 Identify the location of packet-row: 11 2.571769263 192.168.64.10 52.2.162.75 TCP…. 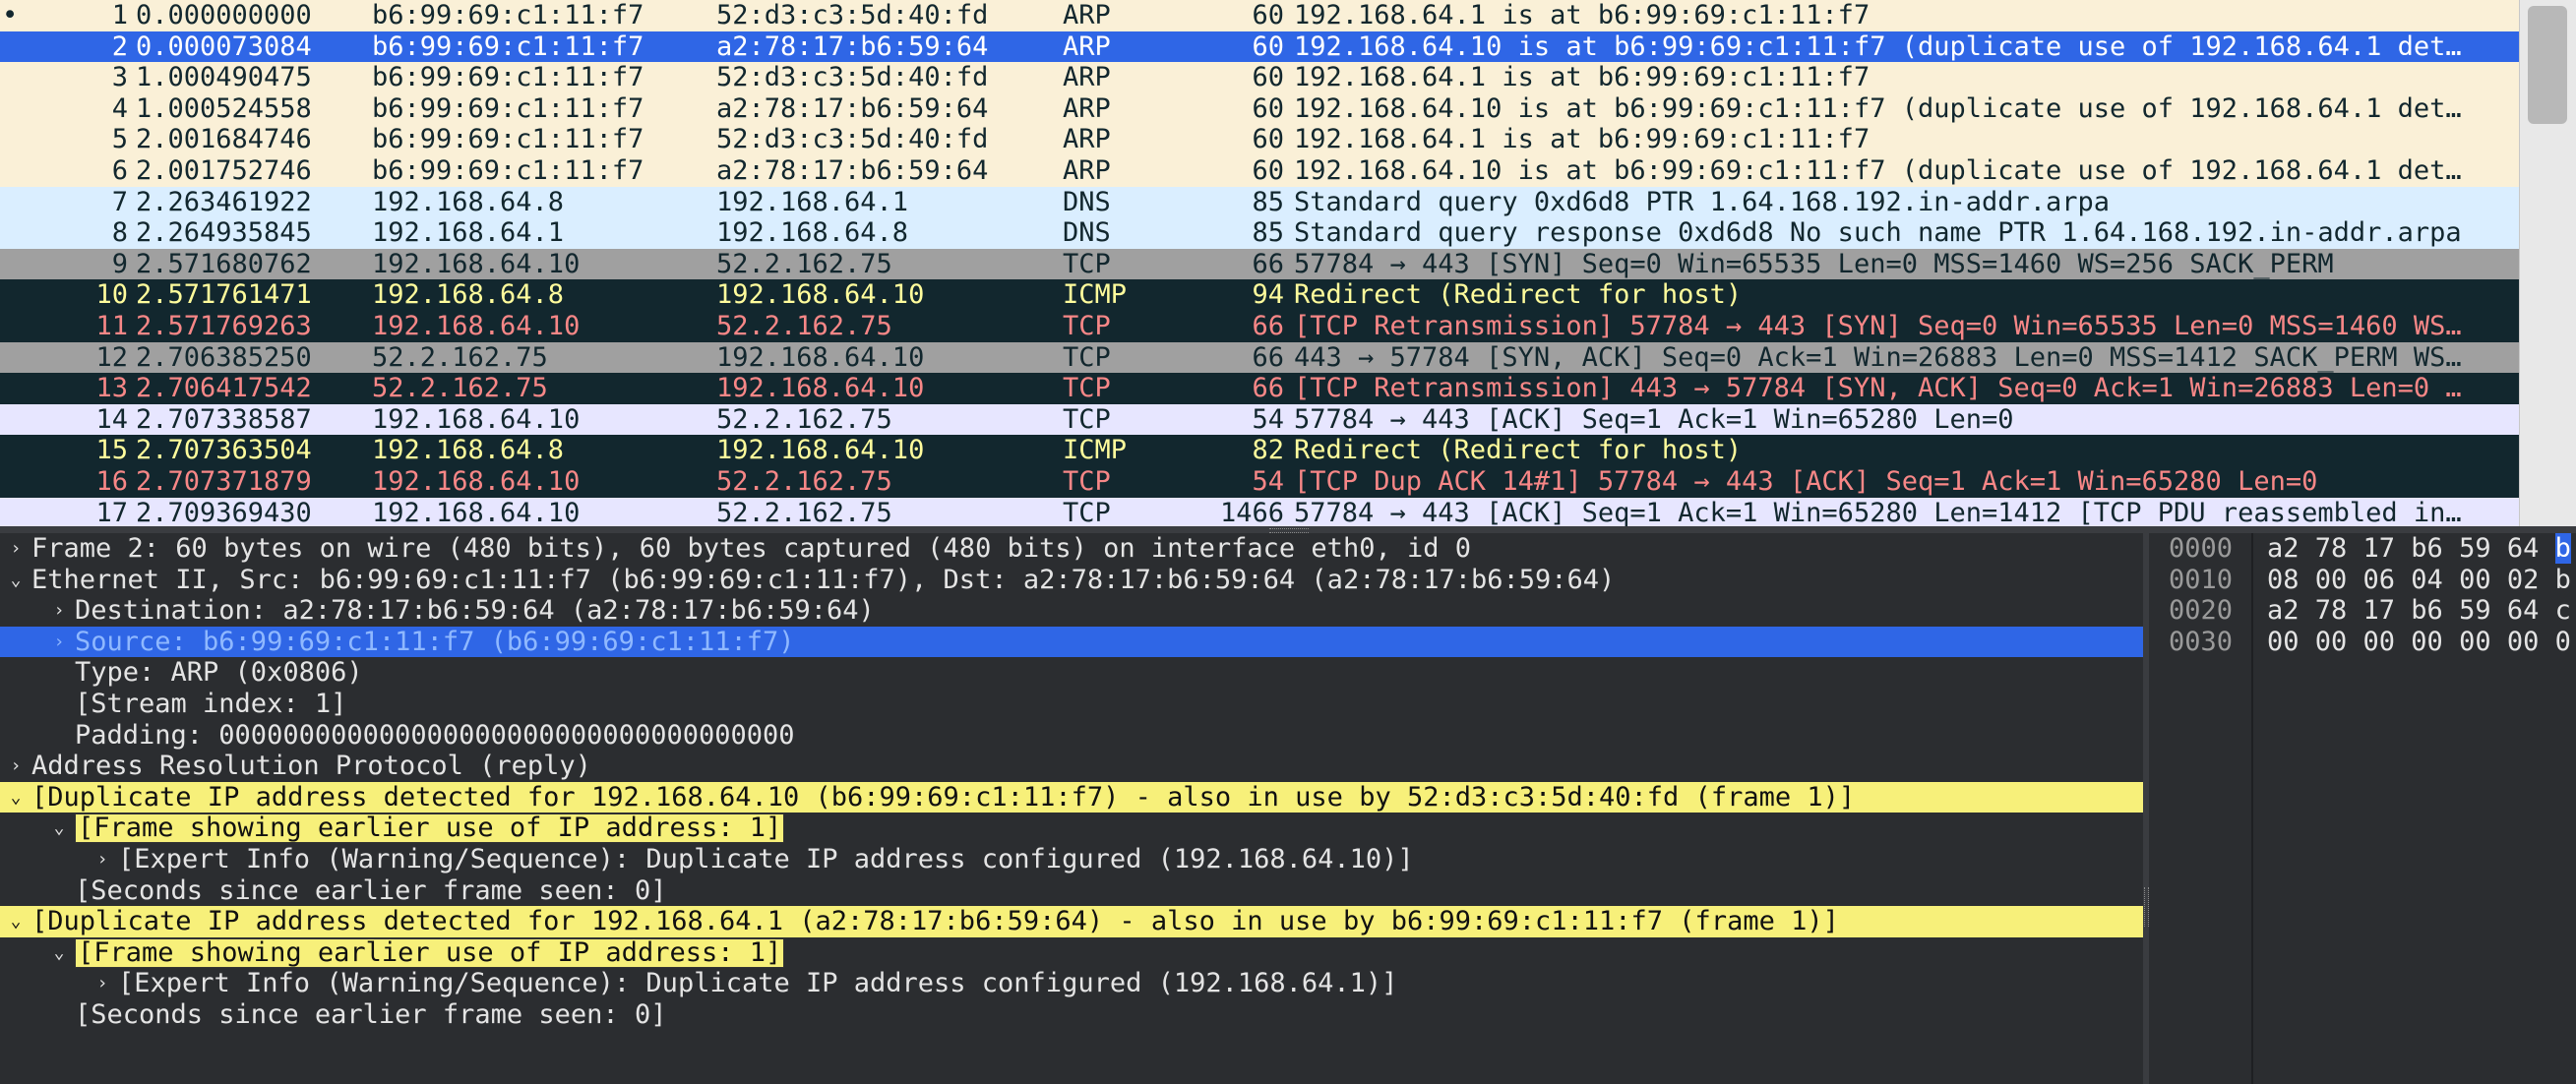
(1259, 326).